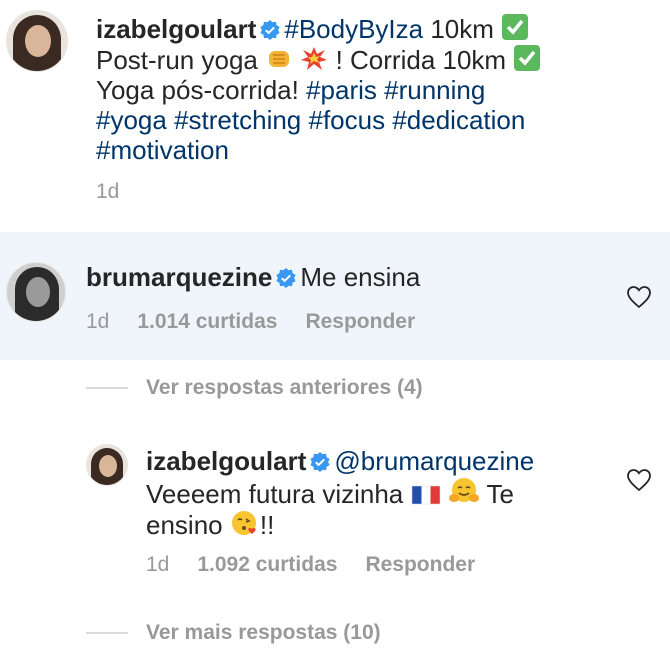 The width and height of the screenshot is (670, 671). Describe the element at coordinates (131, 120) in the screenshot. I see `hashtag-yoga: #yoga` at that location.